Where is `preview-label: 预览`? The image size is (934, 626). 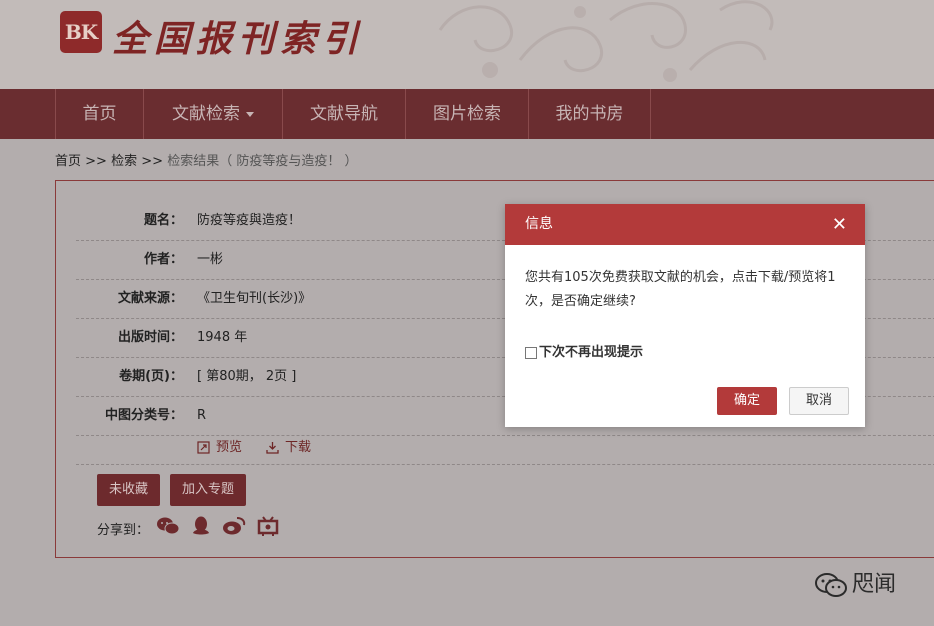 preview-label: 预览 is located at coordinates (229, 447).